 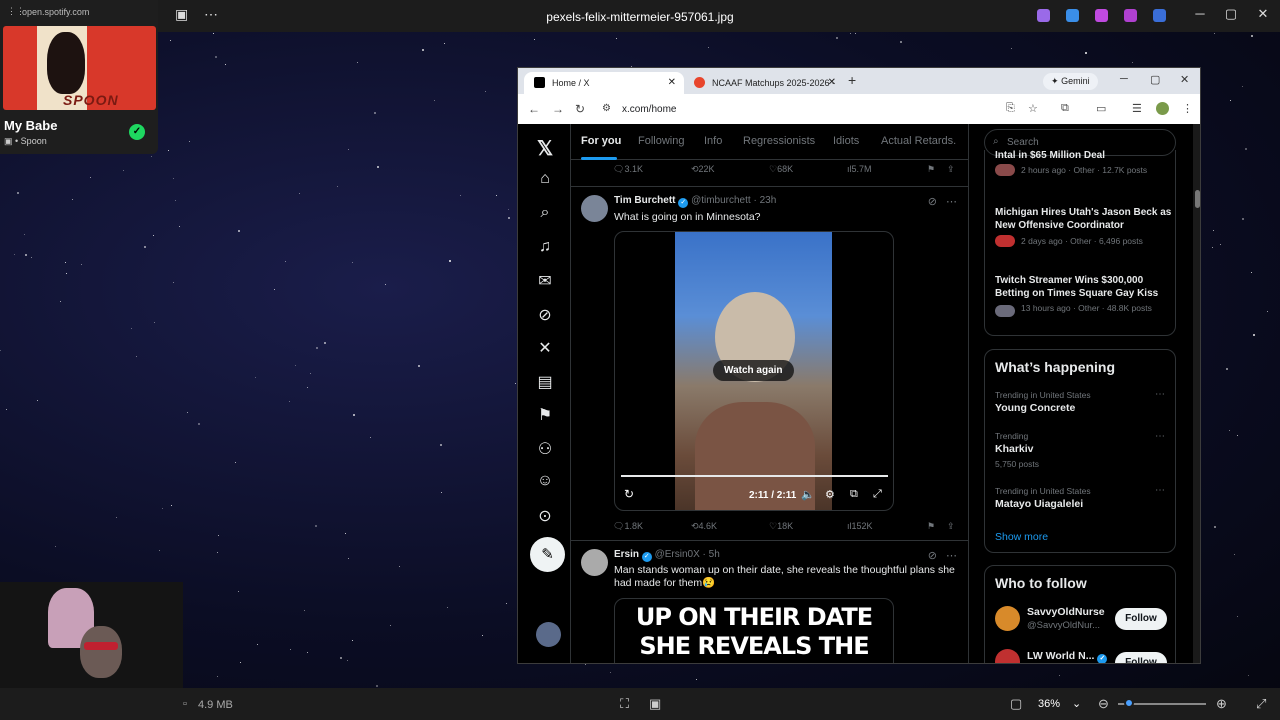 I want to click on crop-icon: ▣, so click(x=655, y=704).